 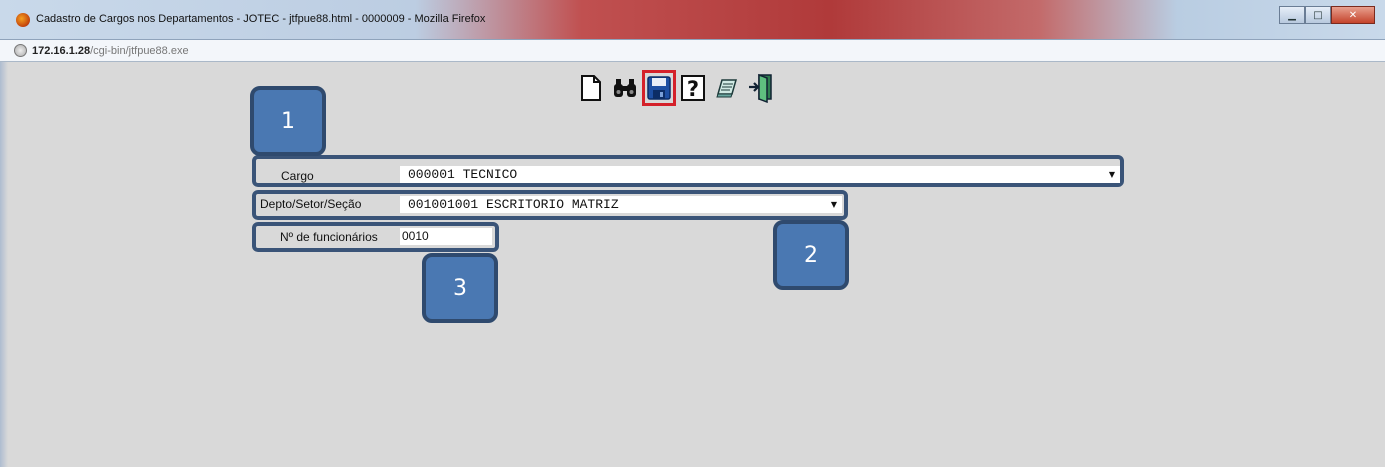 What do you see at coordinates (23, 20) in the screenshot?
I see `firefox-icon` at bounding box center [23, 20].